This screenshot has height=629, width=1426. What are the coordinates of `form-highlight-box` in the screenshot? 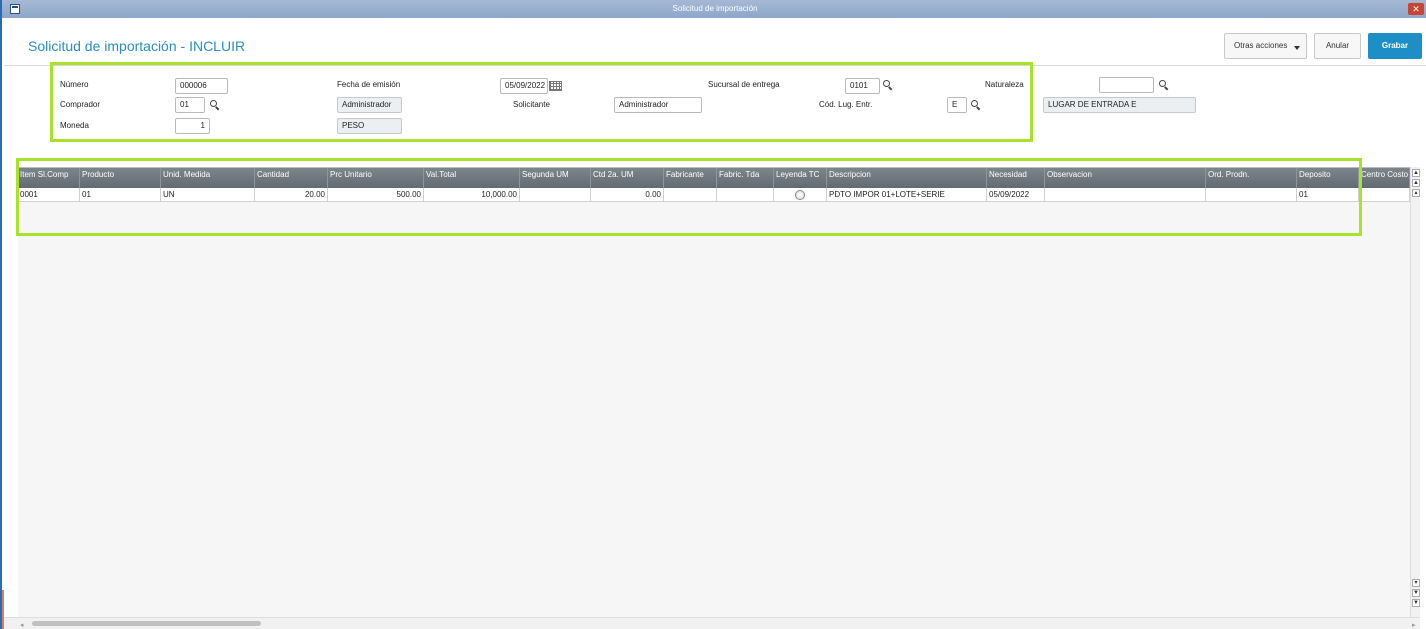 It's located at (541, 102).